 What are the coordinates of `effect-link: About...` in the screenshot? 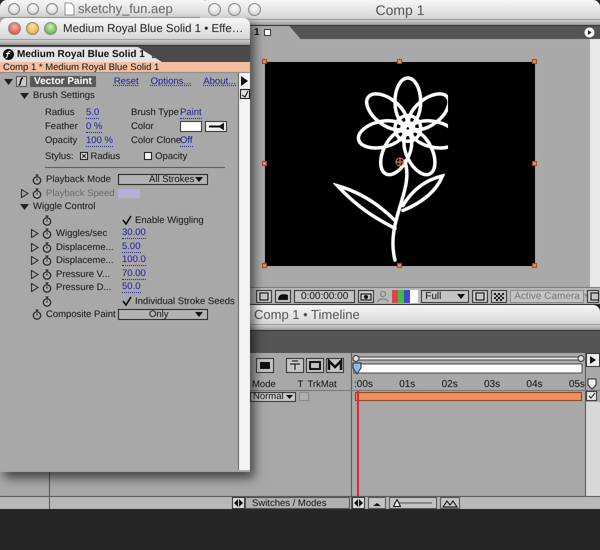 It's located at (219, 82).